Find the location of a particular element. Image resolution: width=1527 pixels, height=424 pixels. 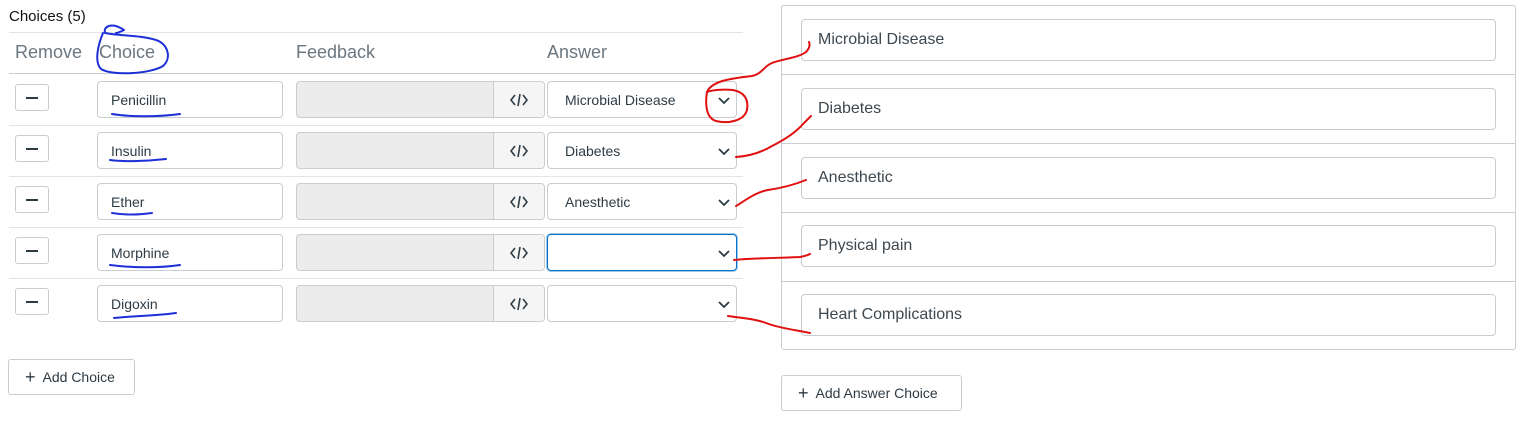

column-header-remove: Remove is located at coordinates (49, 52).